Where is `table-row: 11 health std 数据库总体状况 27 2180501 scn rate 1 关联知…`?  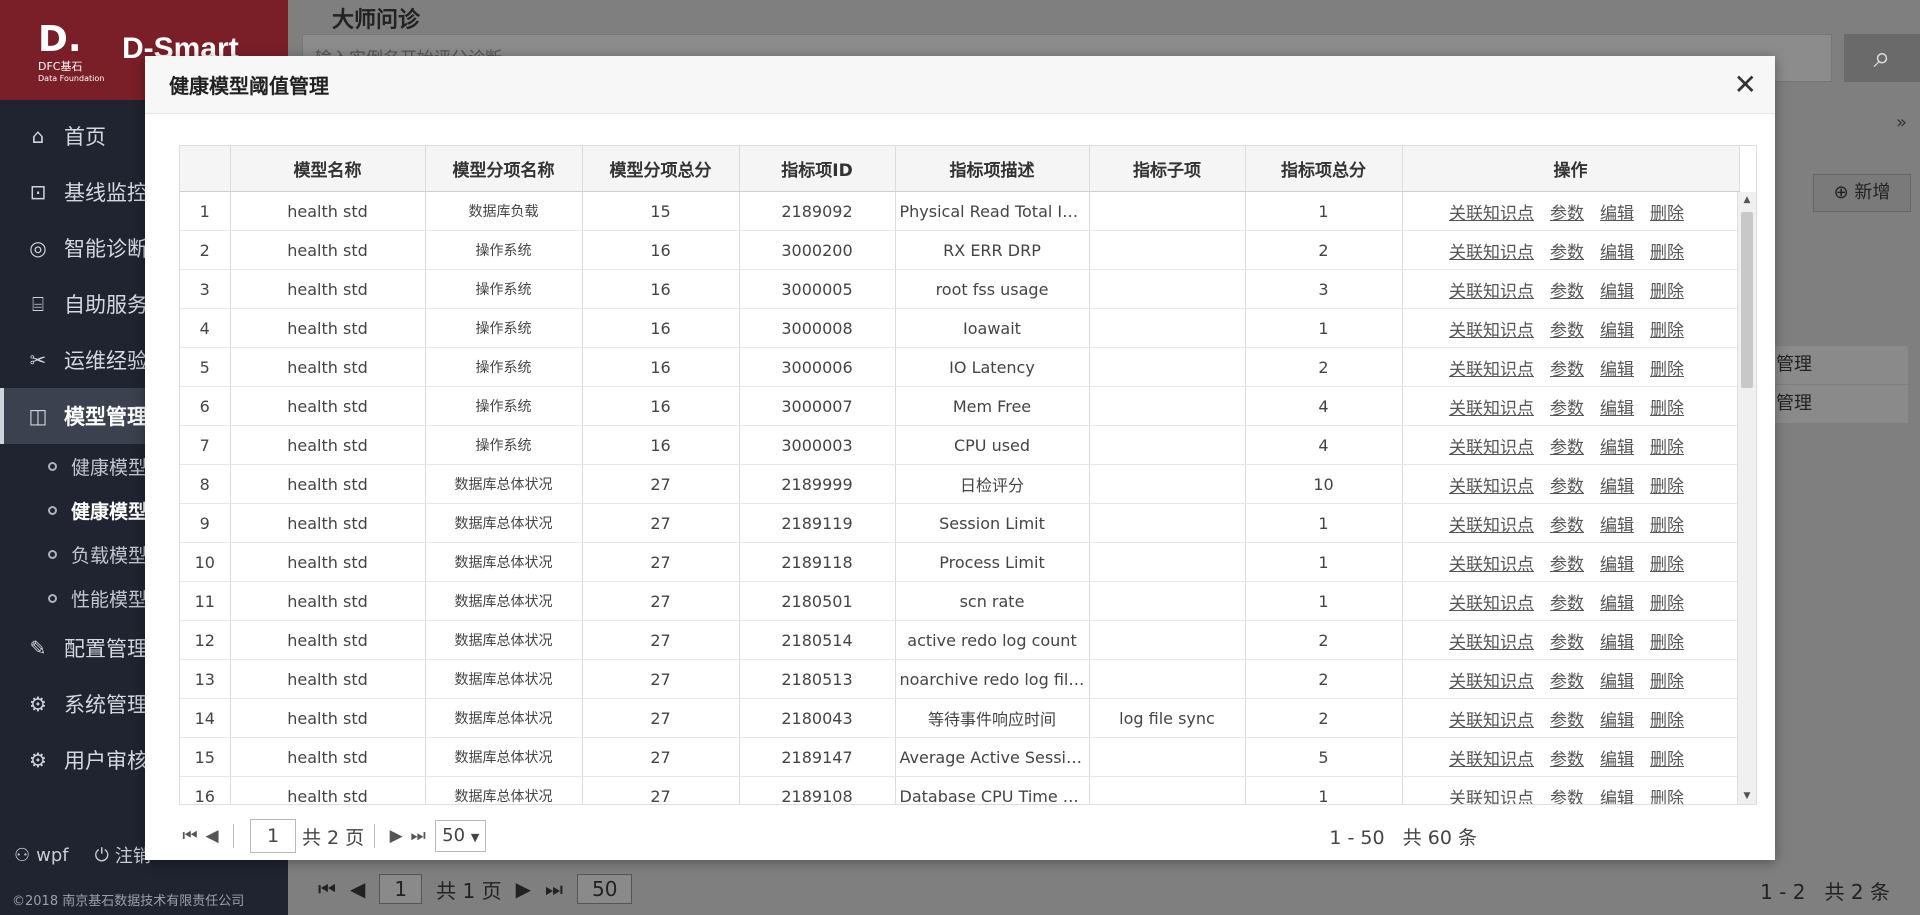 table-row: 11 health std 数据库总体状况 27 2180501 scn rate 1 关联知… is located at coordinates (960, 601).